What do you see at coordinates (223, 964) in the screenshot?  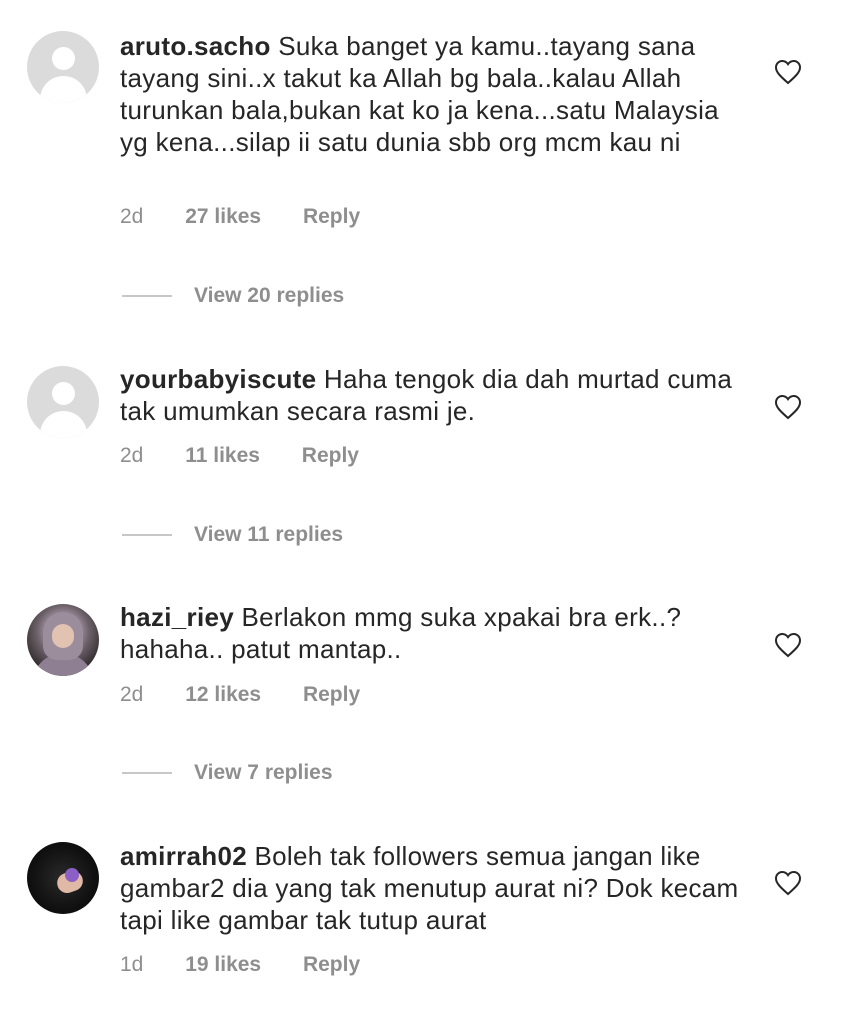 I see `comment-likes: 19 likes` at bounding box center [223, 964].